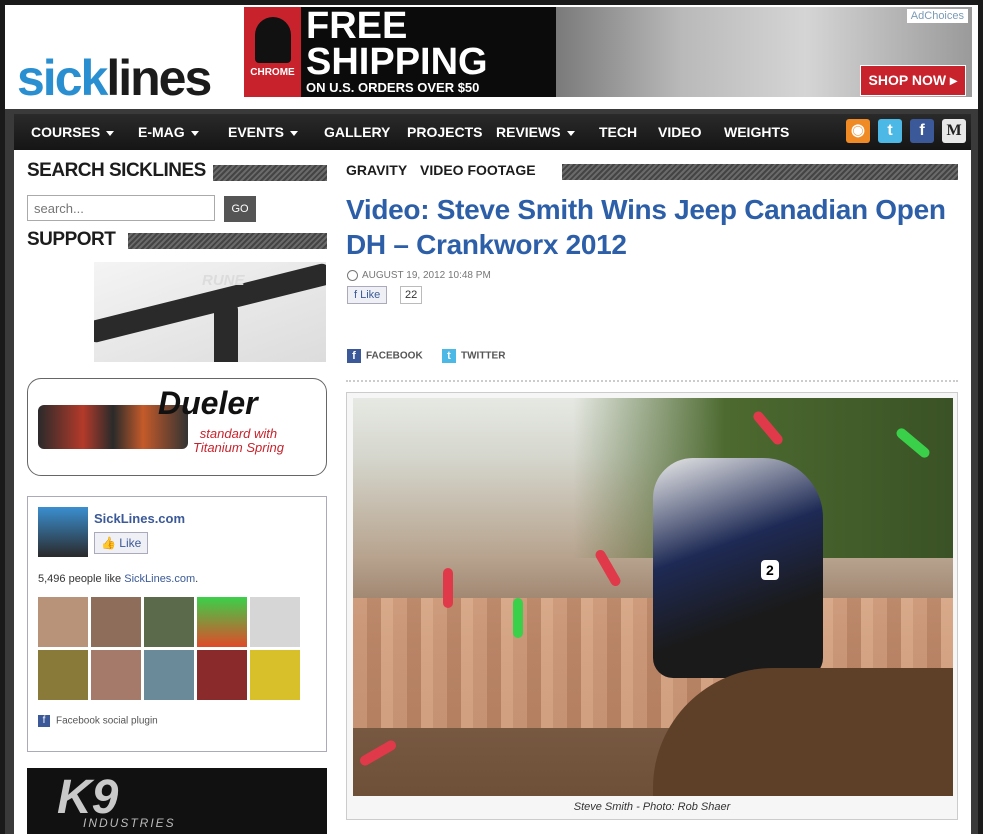 The image size is (983, 834). What do you see at coordinates (81, 579) in the screenshot?
I see `fb-count-text: 5,496 people like` at bounding box center [81, 579].